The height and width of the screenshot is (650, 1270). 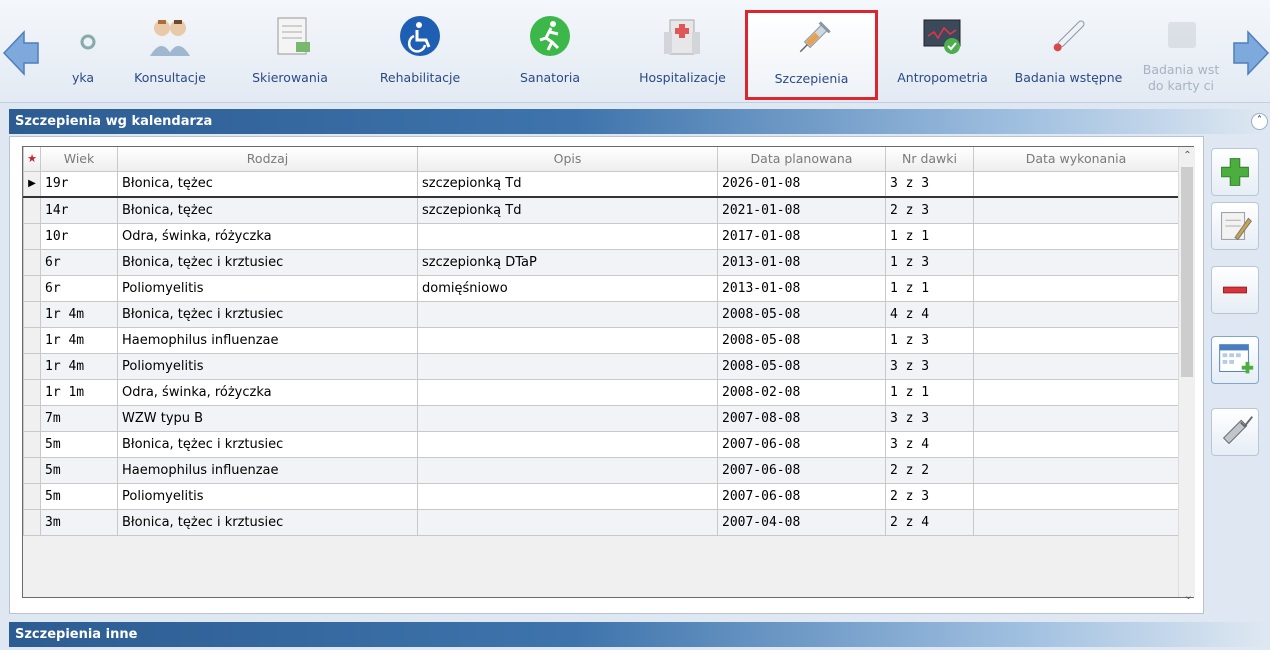 What do you see at coordinates (801, 184) in the screenshot?
I see `cell-data-planowana: 2026-01-08` at bounding box center [801, 184].